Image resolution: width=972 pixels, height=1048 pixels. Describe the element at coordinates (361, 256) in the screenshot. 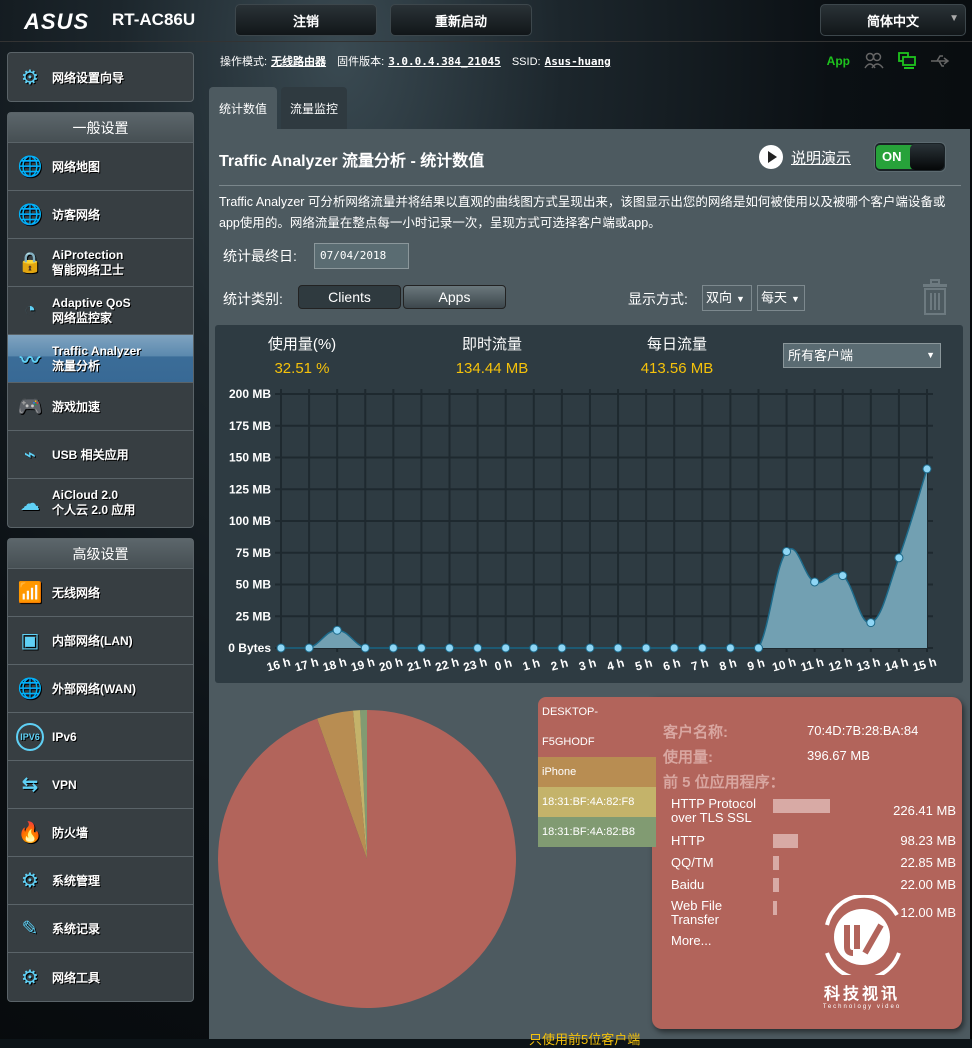

I see `date-input: 07/04/2018` at that location.